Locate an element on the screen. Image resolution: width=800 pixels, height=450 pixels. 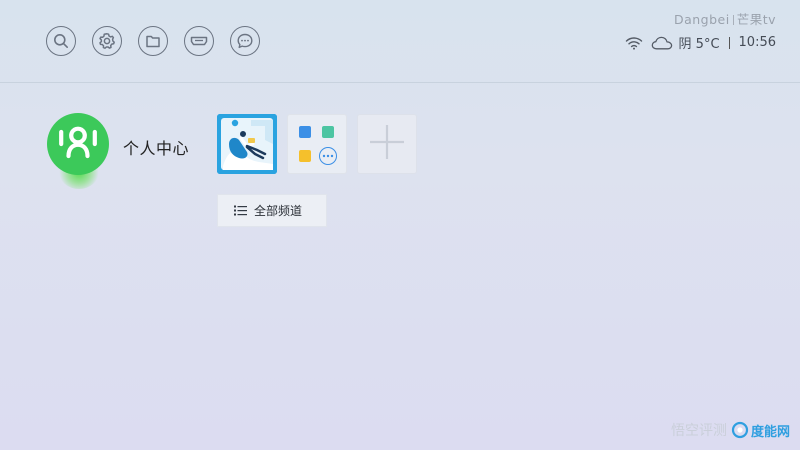
more-button is located at coordinates (245, 41).